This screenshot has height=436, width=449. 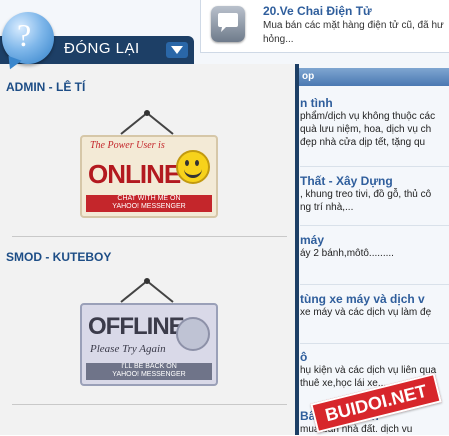 I want to click on staff-name-admin: ADMIN - LÊ TÍ, so click(x=46, y=87).